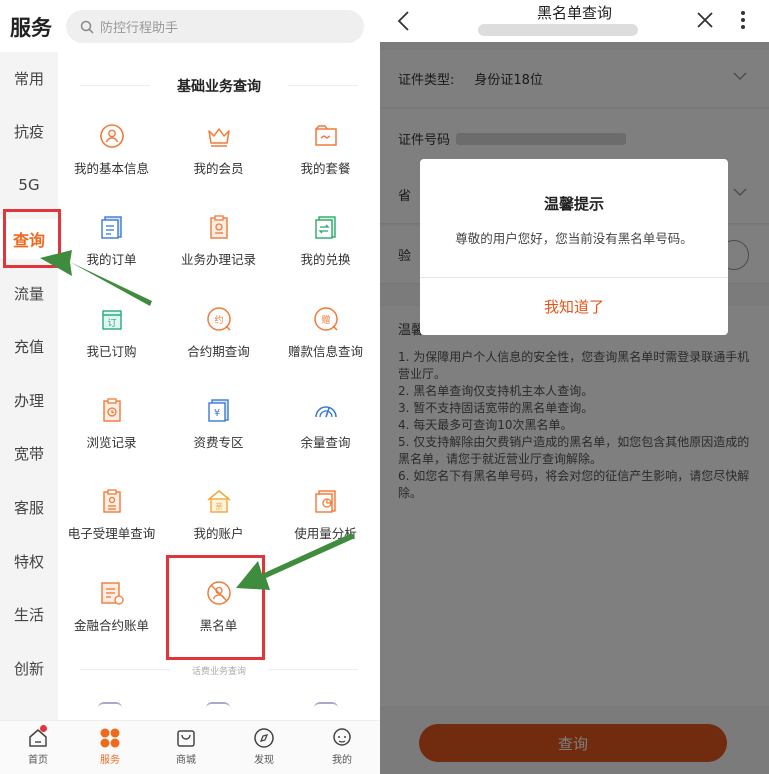  I want to click on header: 黑名单查询, so click(574, 21).